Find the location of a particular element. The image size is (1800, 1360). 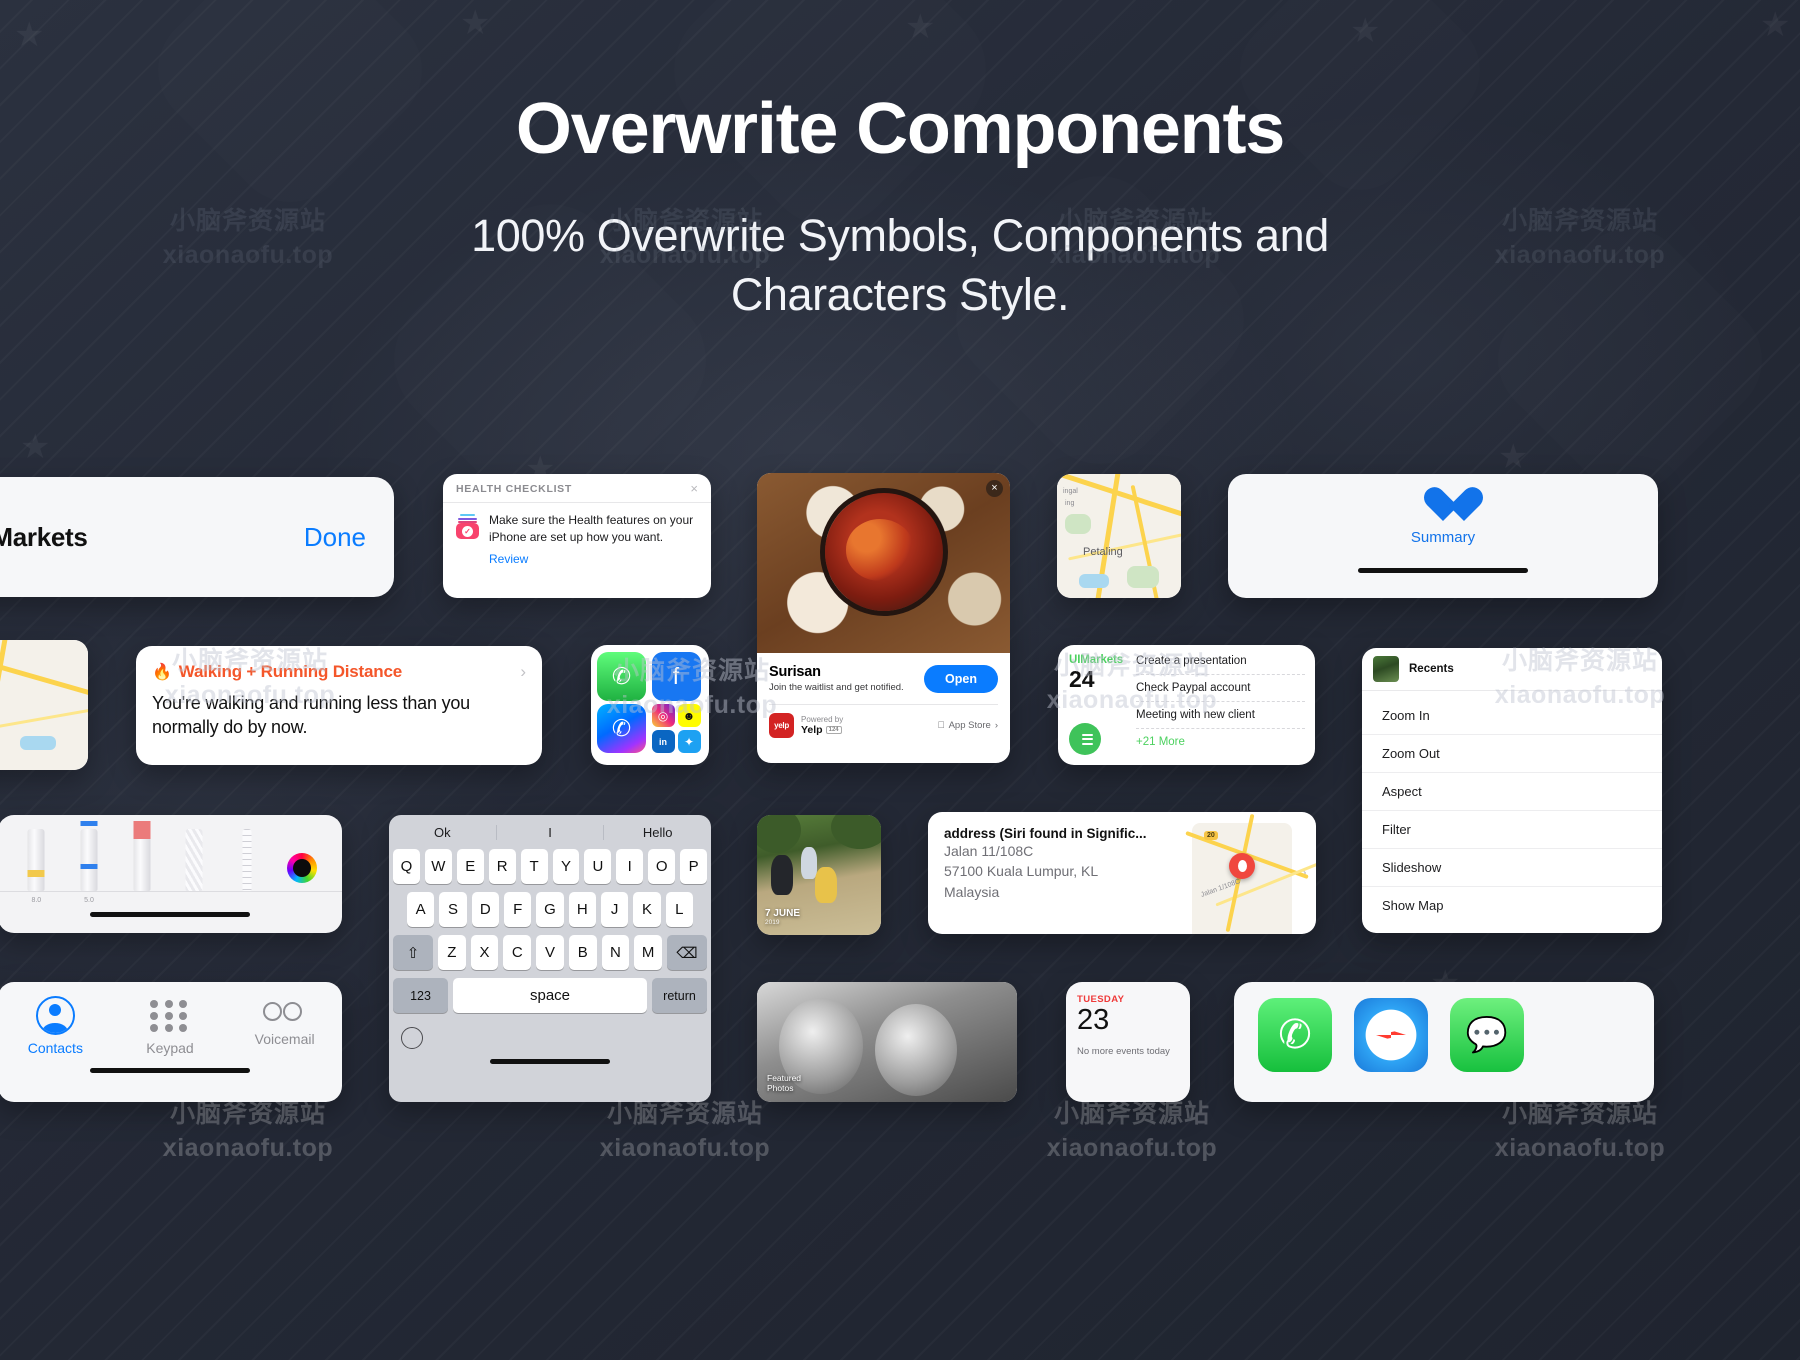

divider is located at coordinates (171, 891).